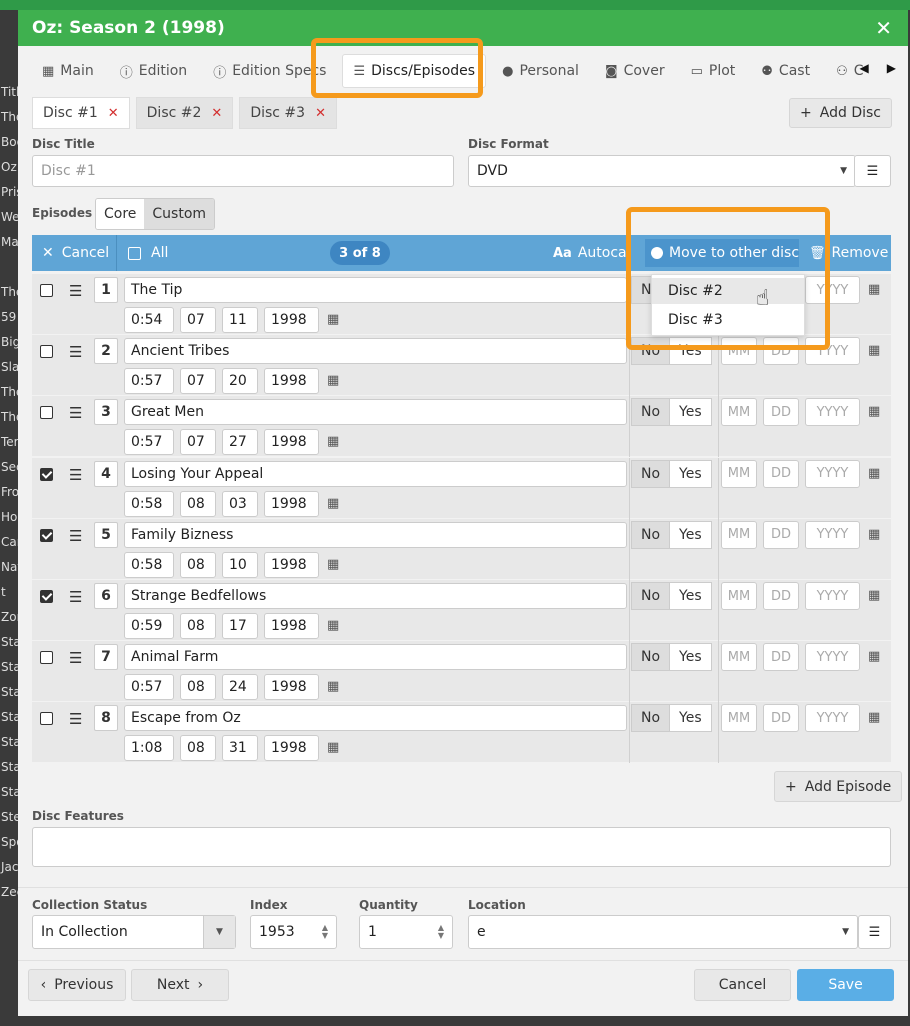 The width and height of the screenshot is (910, 1026). What do you see at coordinates (148, 253) in the screenshot?
I see `select-all-button: All` at bounding box center [148, 253].